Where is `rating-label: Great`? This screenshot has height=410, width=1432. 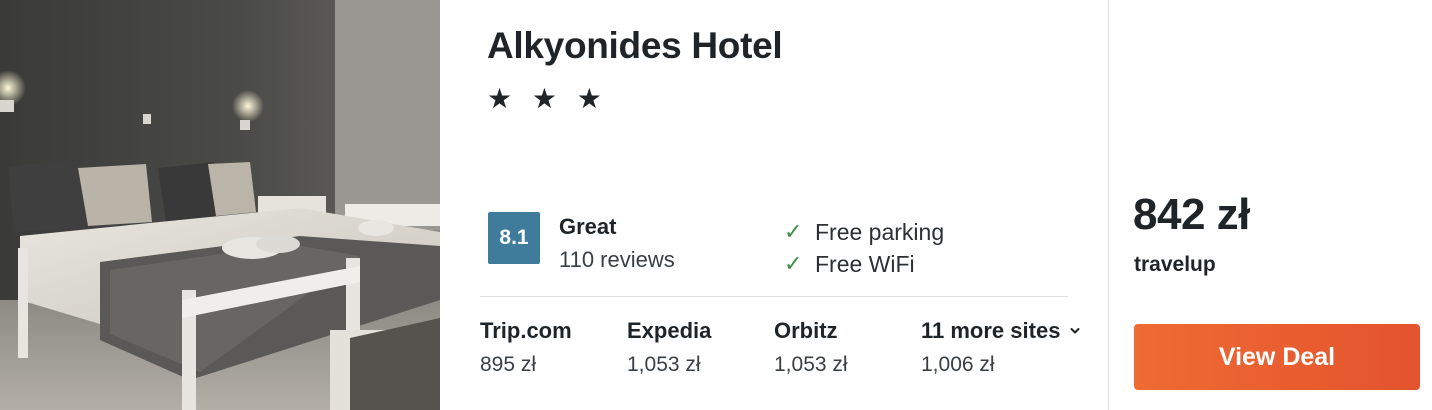 rating-label: Great is located at coordinates (588, 226).